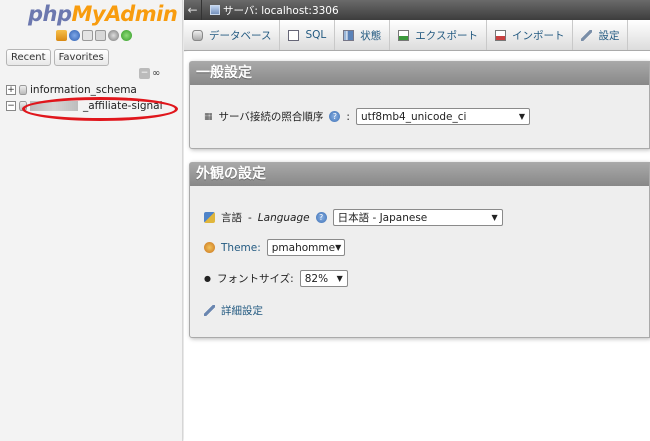  Describe the element at coordinates (74, 35) in the screenshot. I see `exit-icon` at that location.